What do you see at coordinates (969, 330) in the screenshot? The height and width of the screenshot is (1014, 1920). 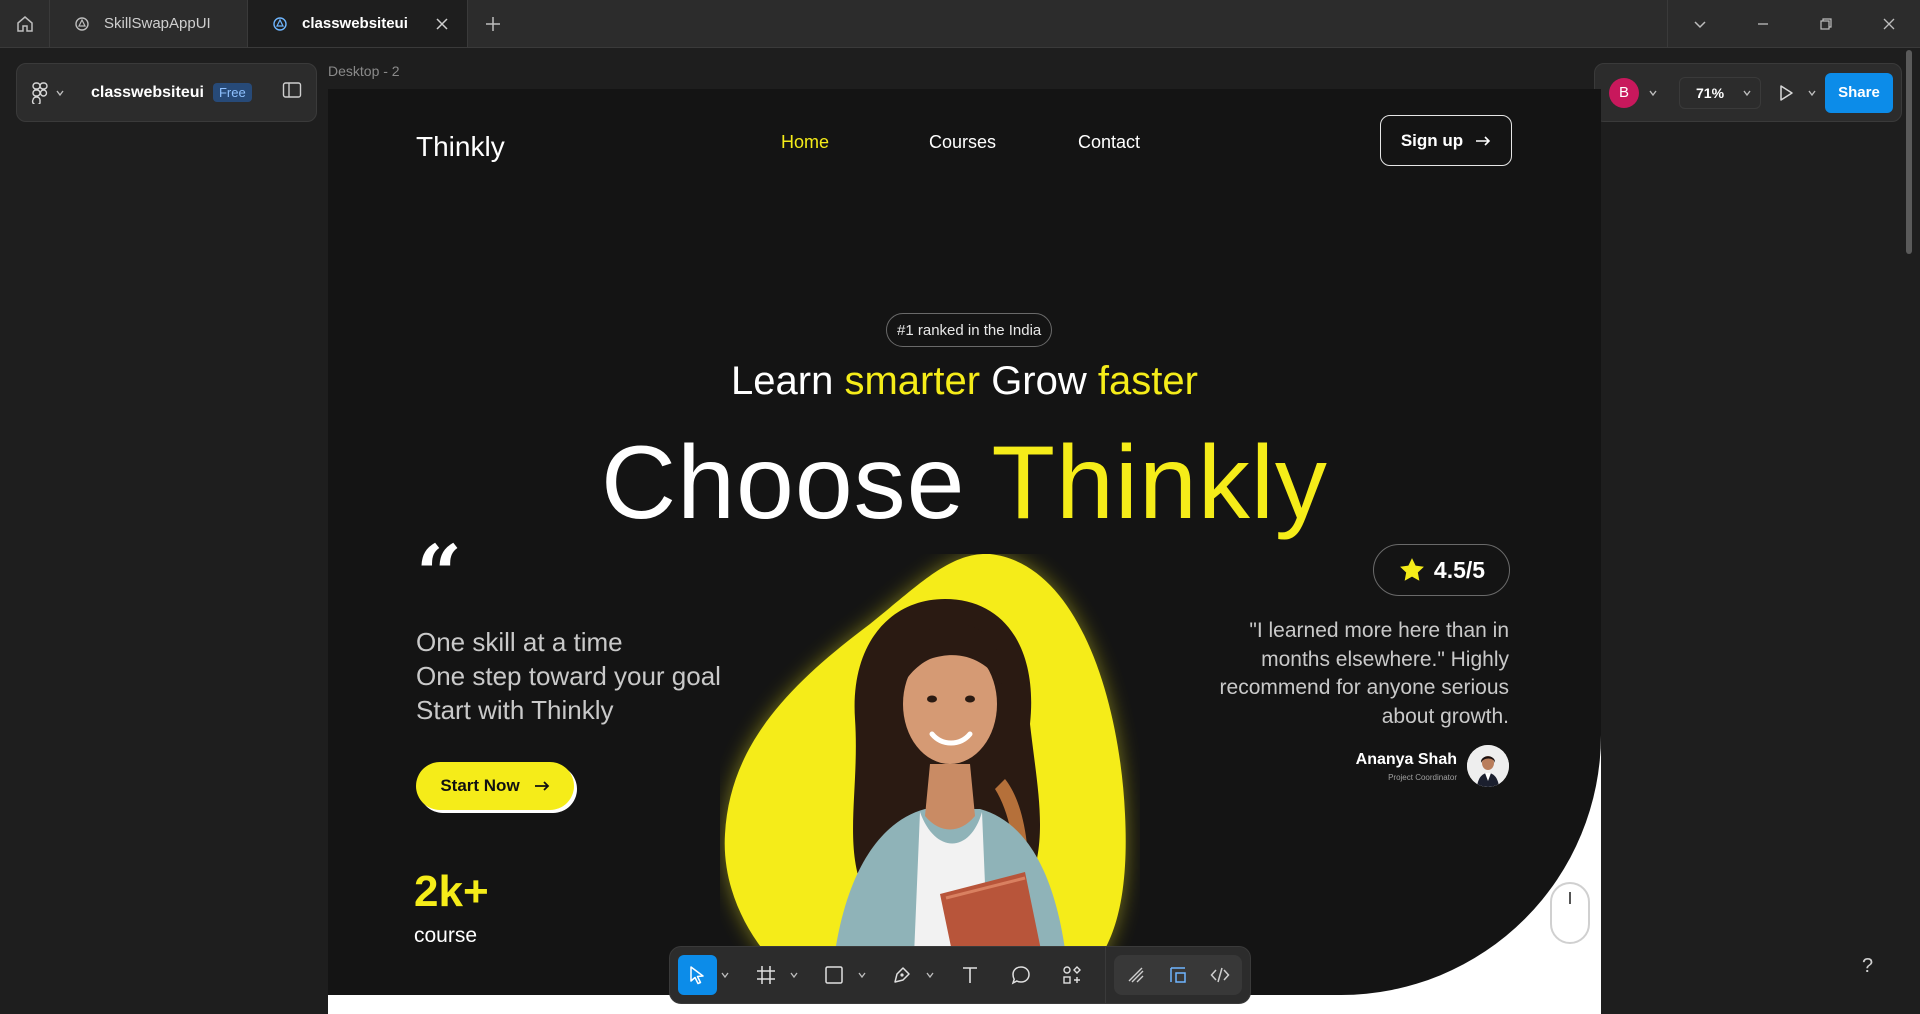 I see `rank-badge: #1 ranked in the India` at bounding box center [969, 330].